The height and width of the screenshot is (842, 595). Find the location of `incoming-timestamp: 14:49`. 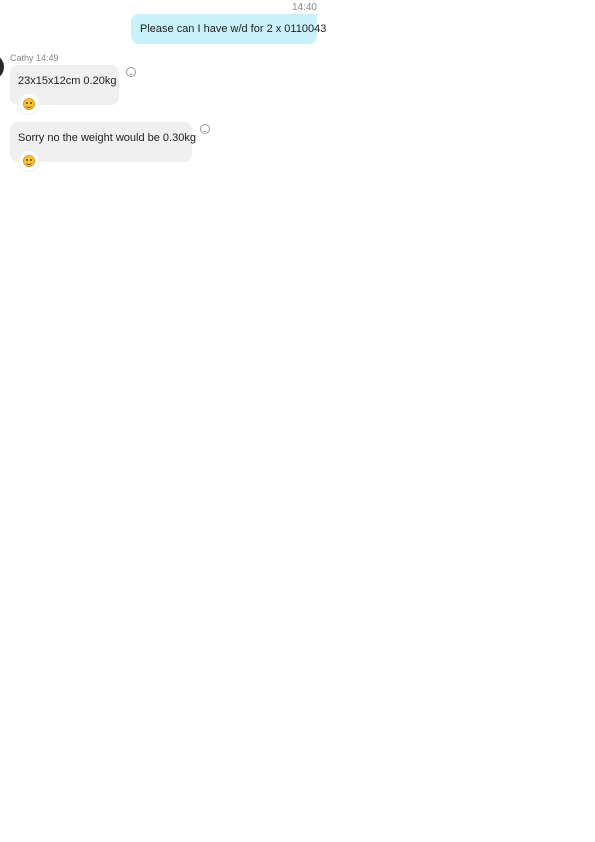

incoming-timestamp: 14:49 is located at coordinates (47, 58).